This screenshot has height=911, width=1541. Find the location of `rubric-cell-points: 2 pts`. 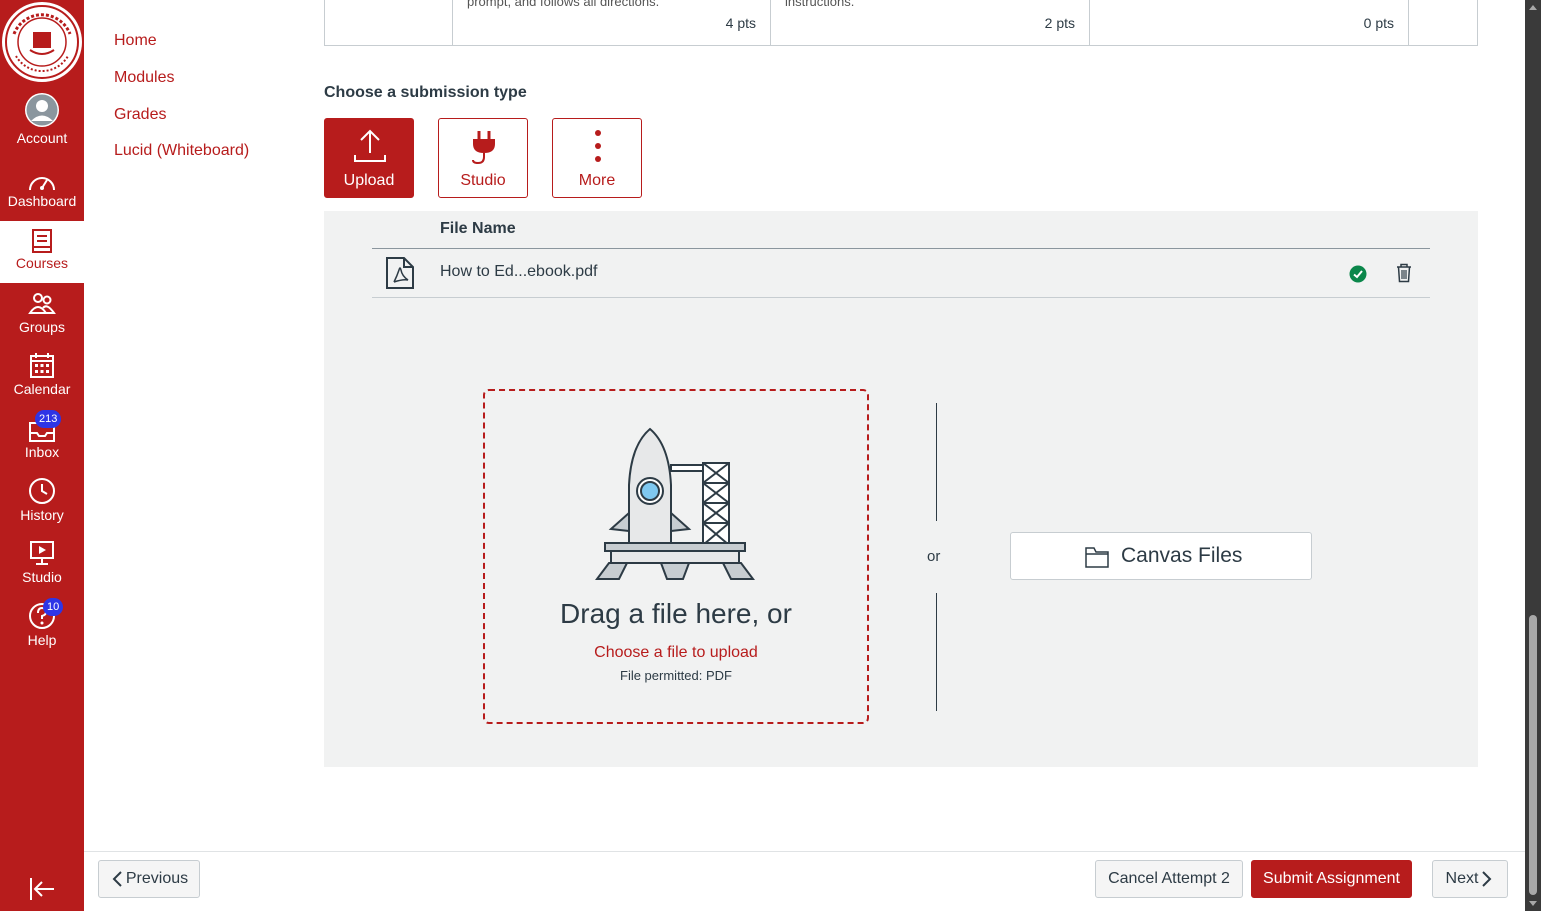

rubric-cell-points: 2 pts is located at coordinates (1059, 23).